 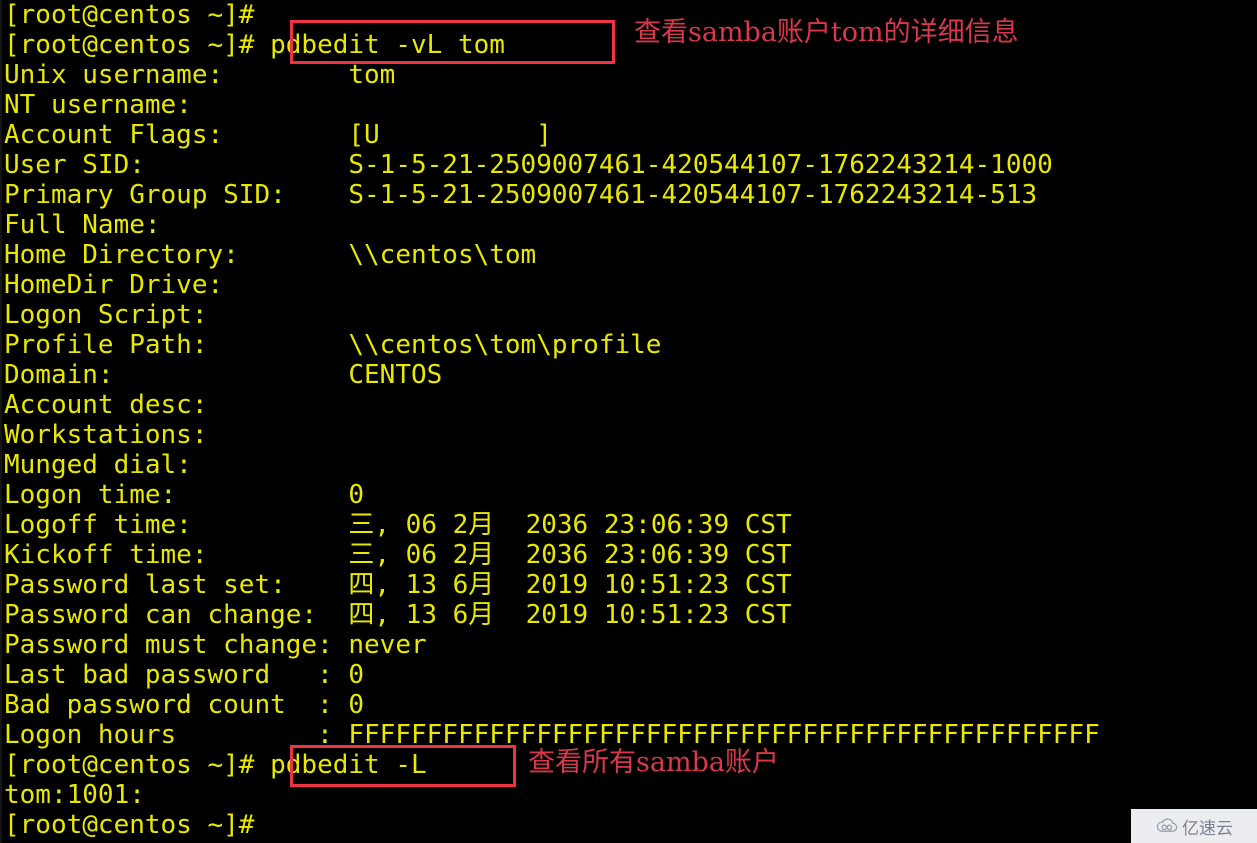 I want to click on terminal-line-kickoff-time: Kickoff time: 三, 06 2月 2036 23:06:39 CST, so click(x=398, y=555).